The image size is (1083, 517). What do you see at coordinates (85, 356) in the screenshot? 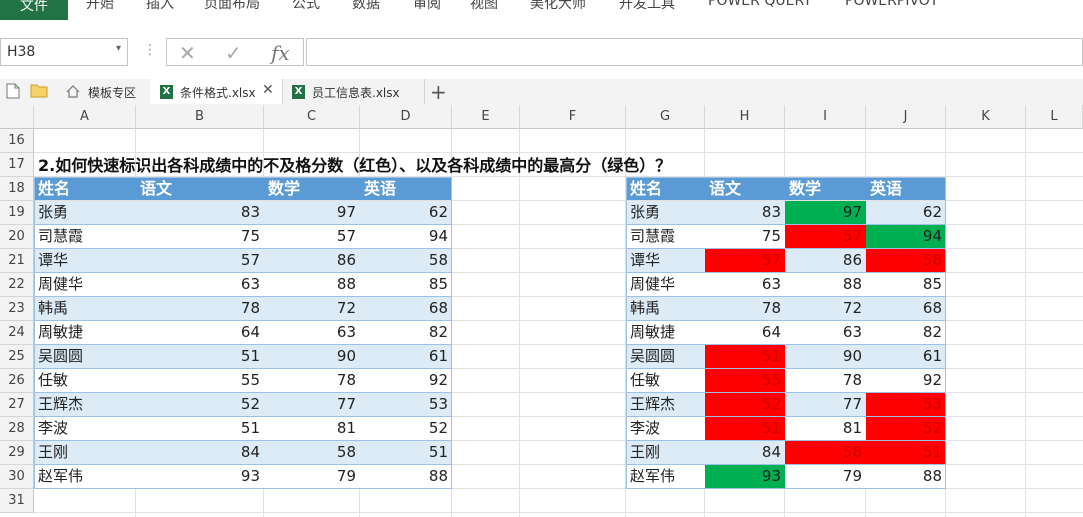
I see `left-table-name-cell: 吴圆圆` at bounding box center [85, 356].